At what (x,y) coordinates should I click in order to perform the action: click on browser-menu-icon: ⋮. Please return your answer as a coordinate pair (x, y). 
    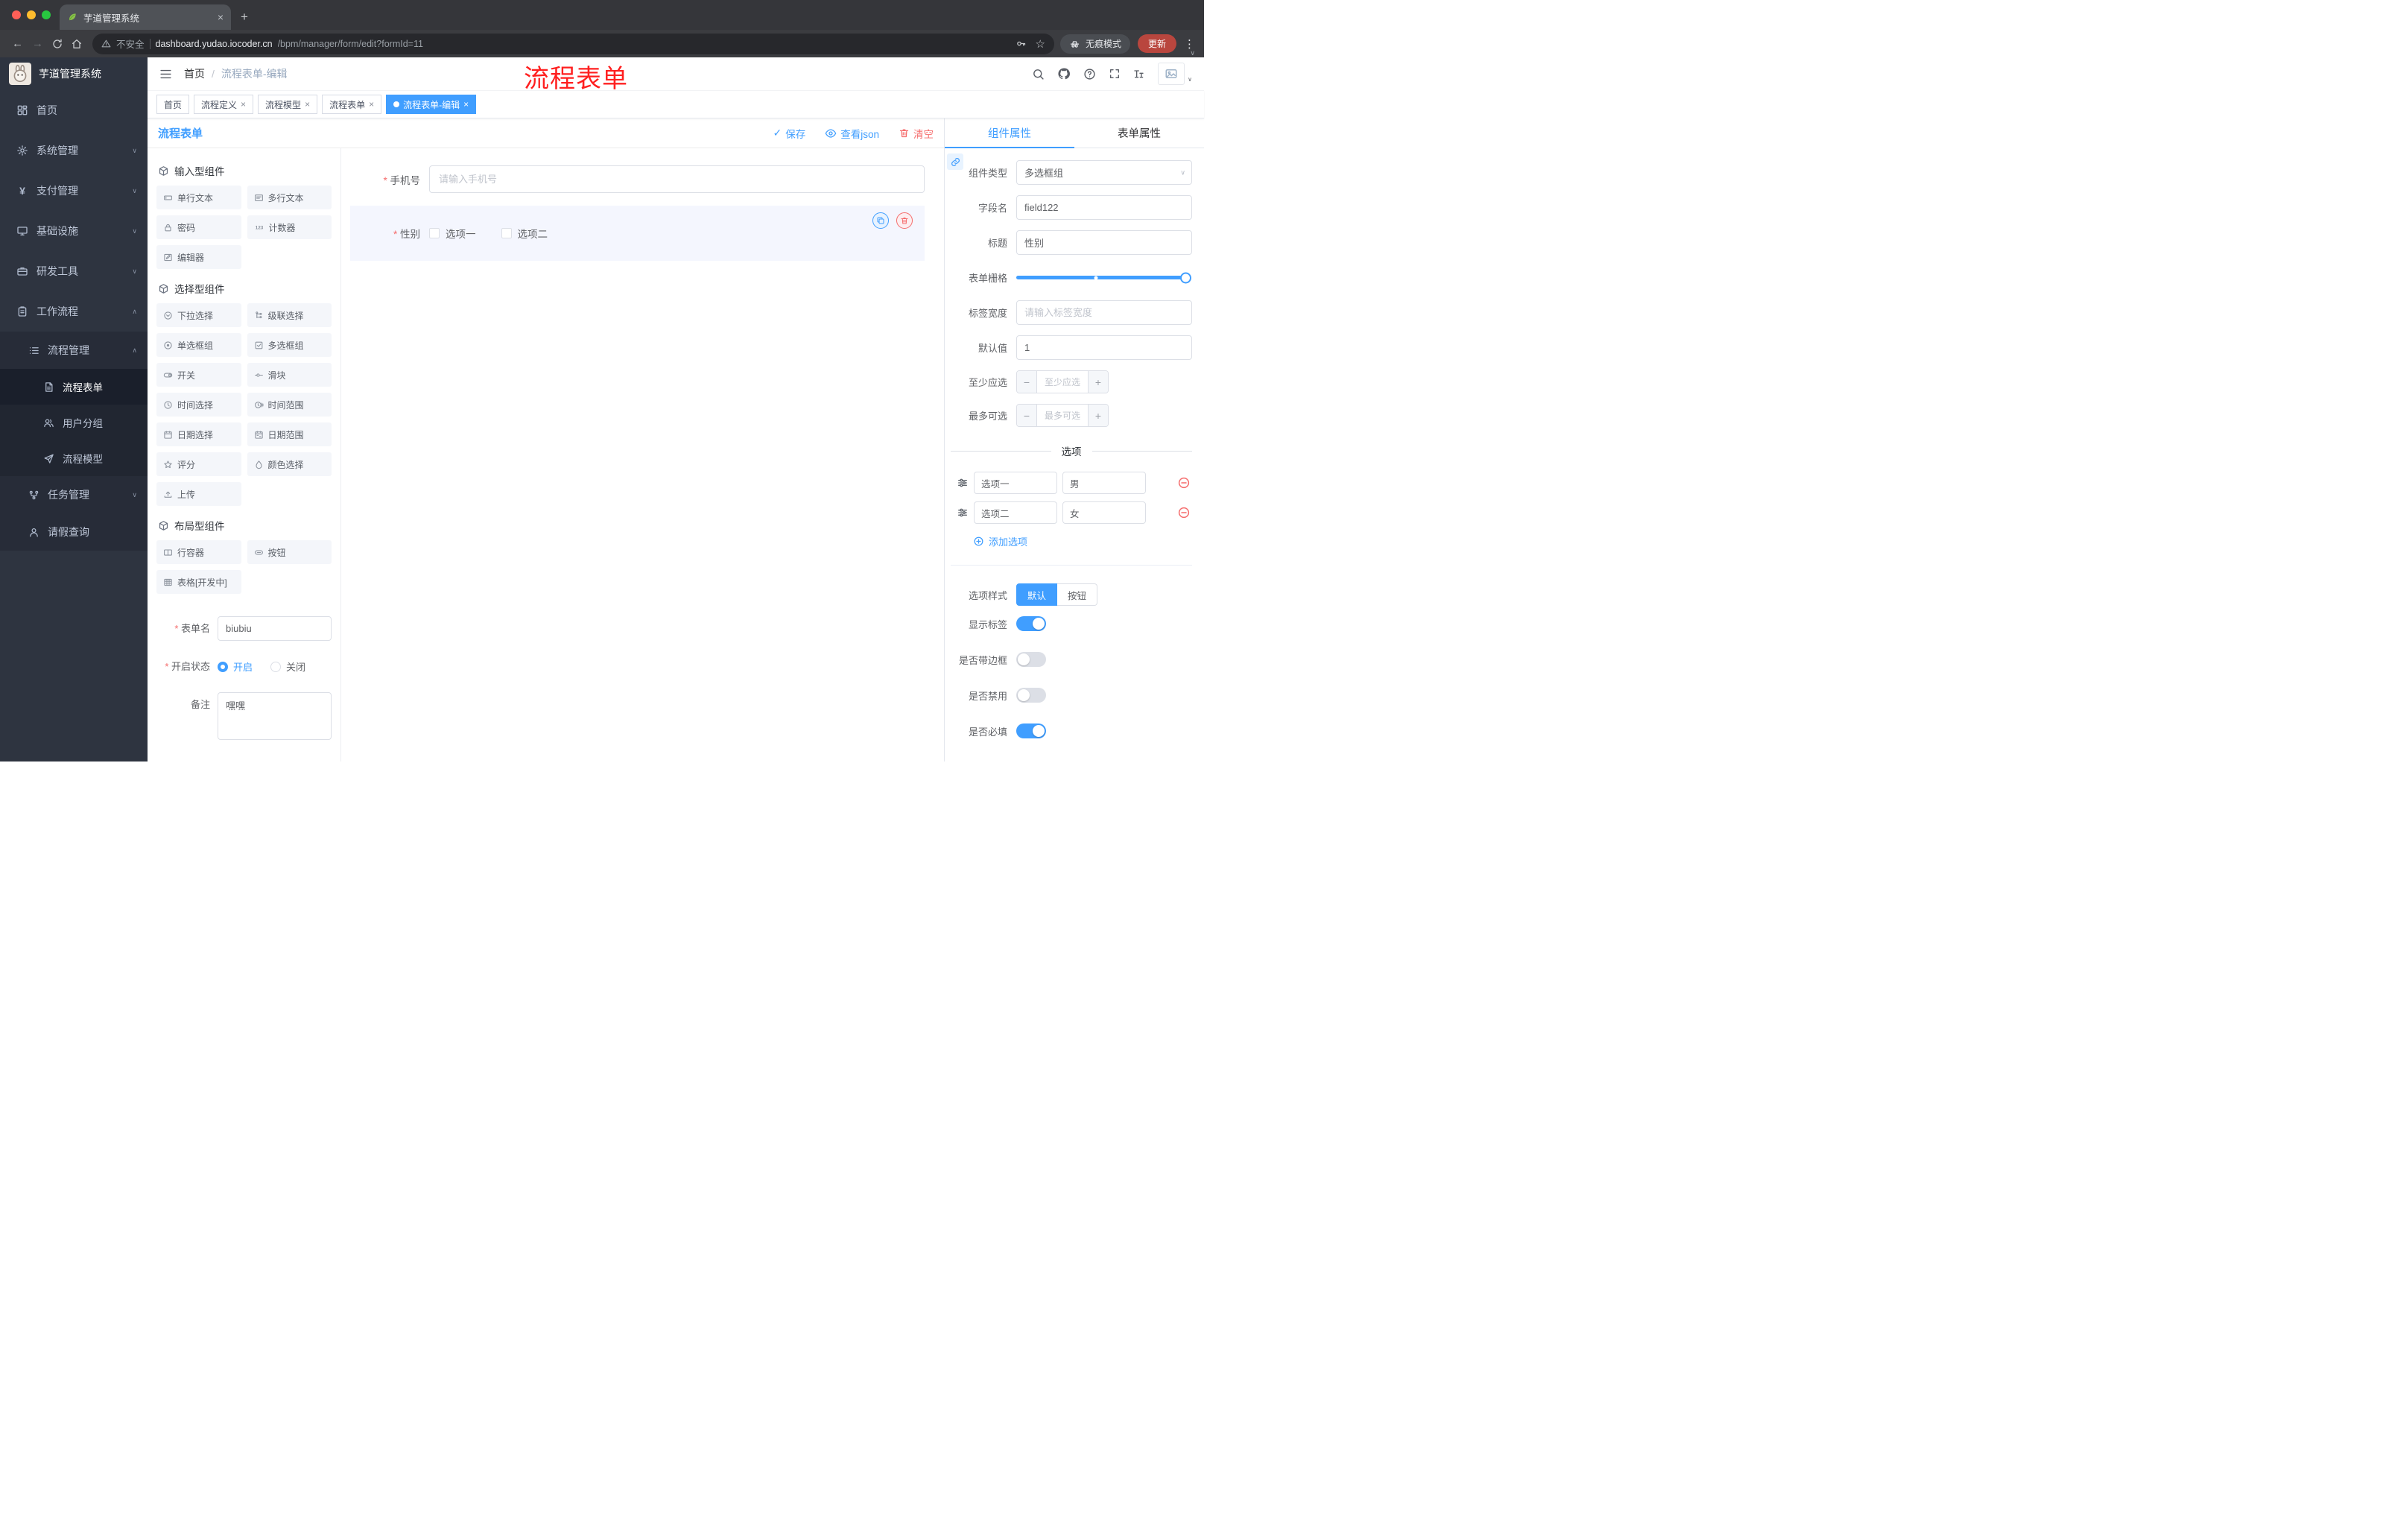
    Looking at the image, I should click on (1189, 44).